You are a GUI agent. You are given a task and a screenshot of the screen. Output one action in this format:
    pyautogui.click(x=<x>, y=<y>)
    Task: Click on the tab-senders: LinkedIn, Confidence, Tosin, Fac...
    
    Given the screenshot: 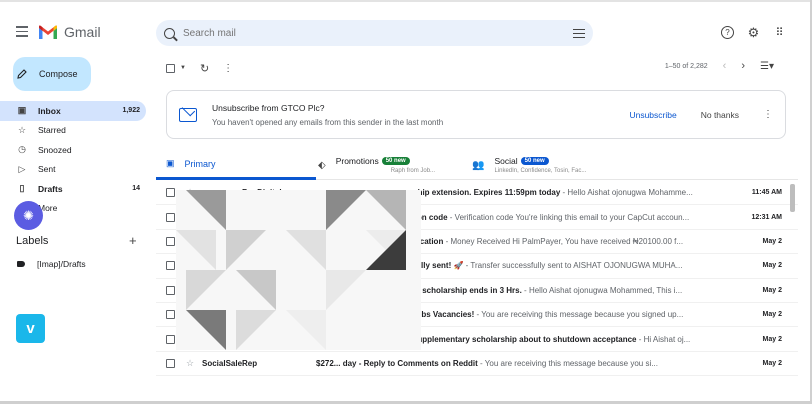 What is the action you would take?
    pyautogui.click(x=540, y=171)
    